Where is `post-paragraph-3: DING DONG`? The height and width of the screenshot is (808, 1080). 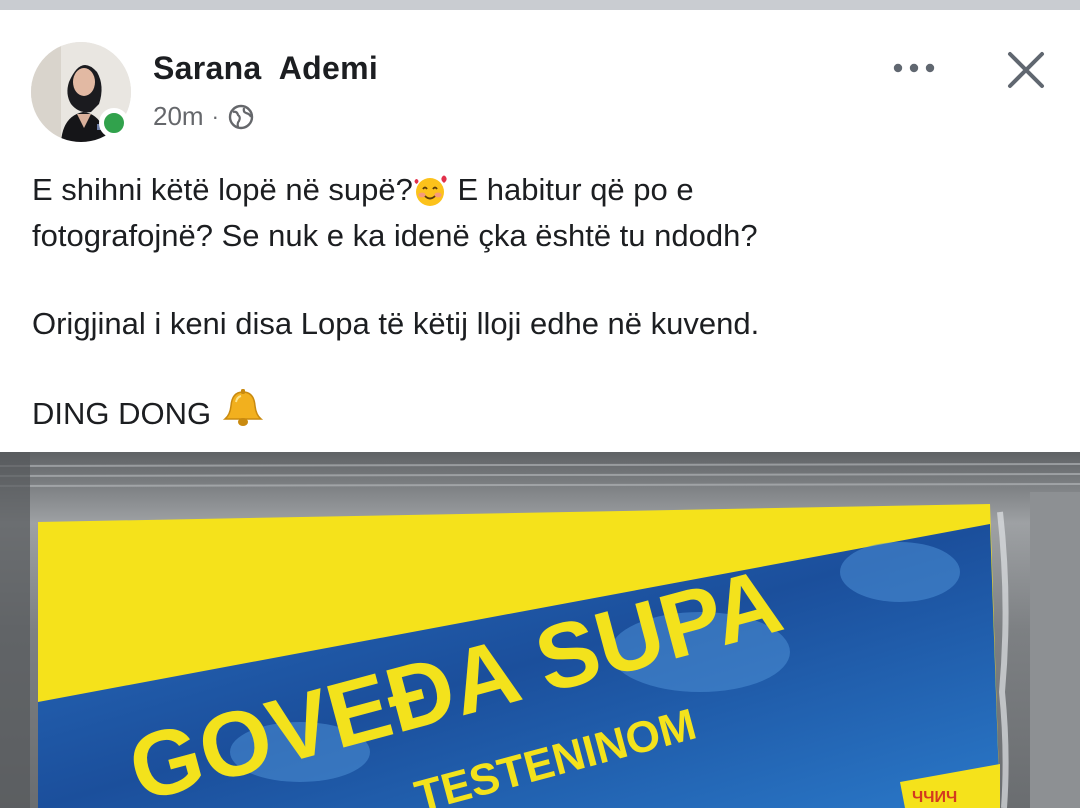
post-paragraph-3: DING DONG is located at coordinates (149, 414).